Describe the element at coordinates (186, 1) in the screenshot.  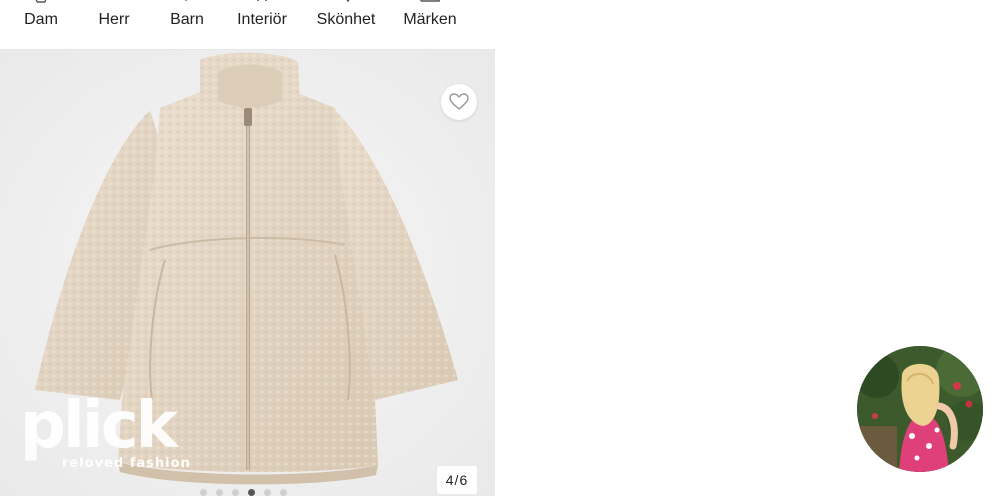
I see `kids-icon` at that location.